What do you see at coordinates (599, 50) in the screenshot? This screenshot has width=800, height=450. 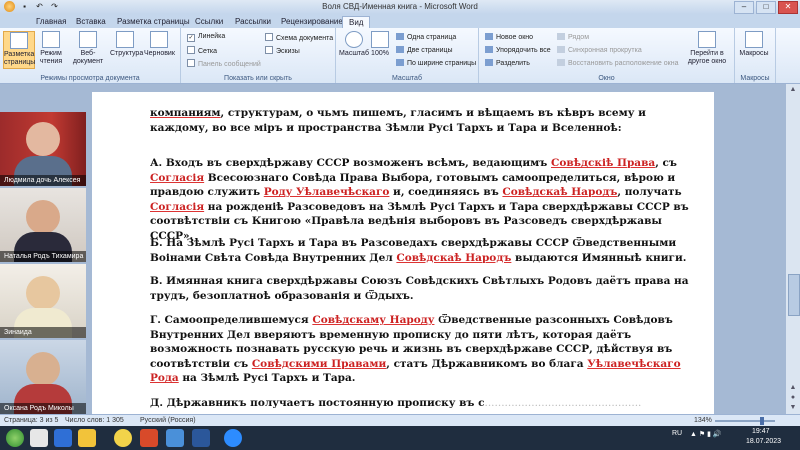 I see `synchronous-scrolling-button: Синхронная прокрутка` at bounding box center [599, 50].